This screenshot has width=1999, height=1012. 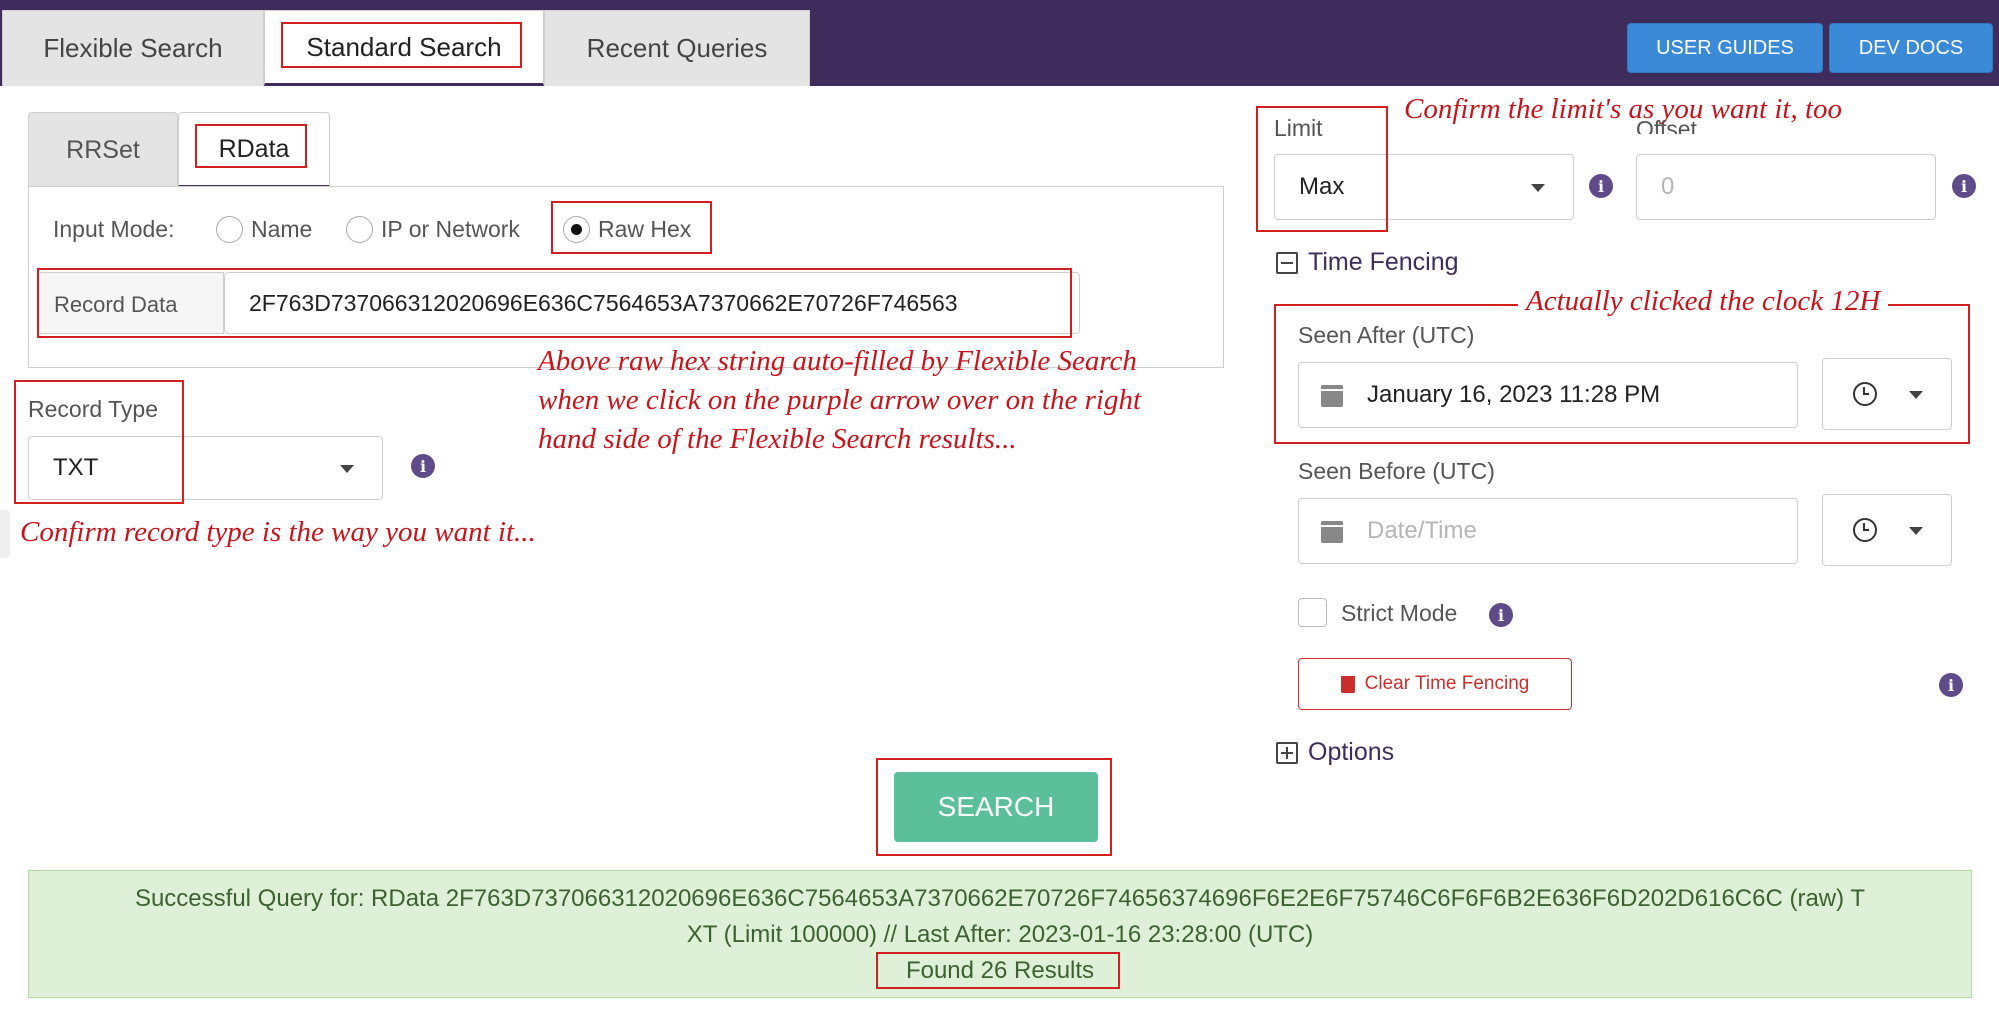 I want to click on seen-before-input: Date/Time, so click(x=1548, y=531).